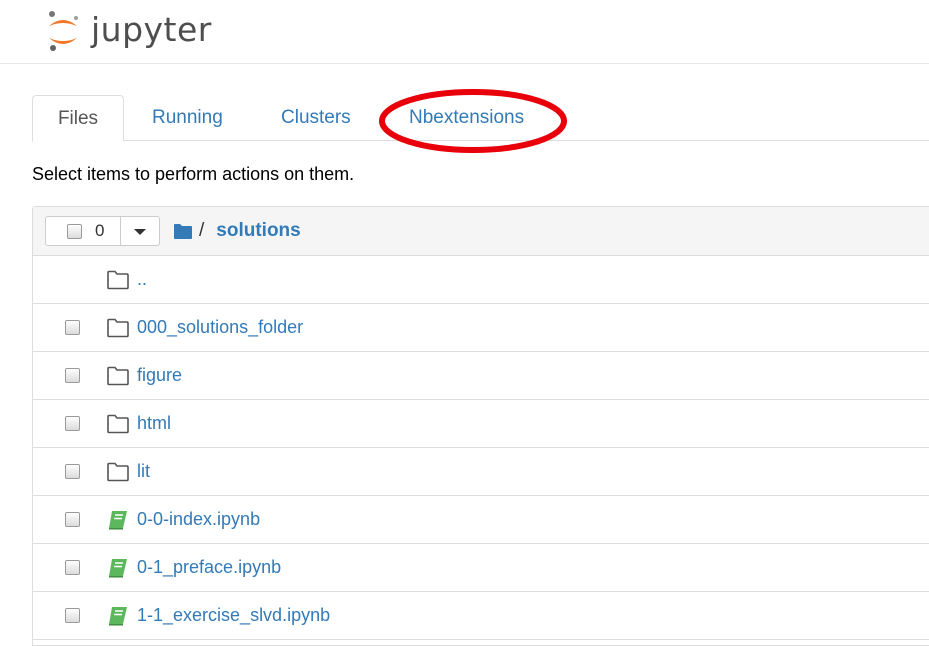 The height and width of the screenshot is (646, 929). Describe the element at coordinates (143, 471) in the screenshot. I see `file-name: lit` at that location.